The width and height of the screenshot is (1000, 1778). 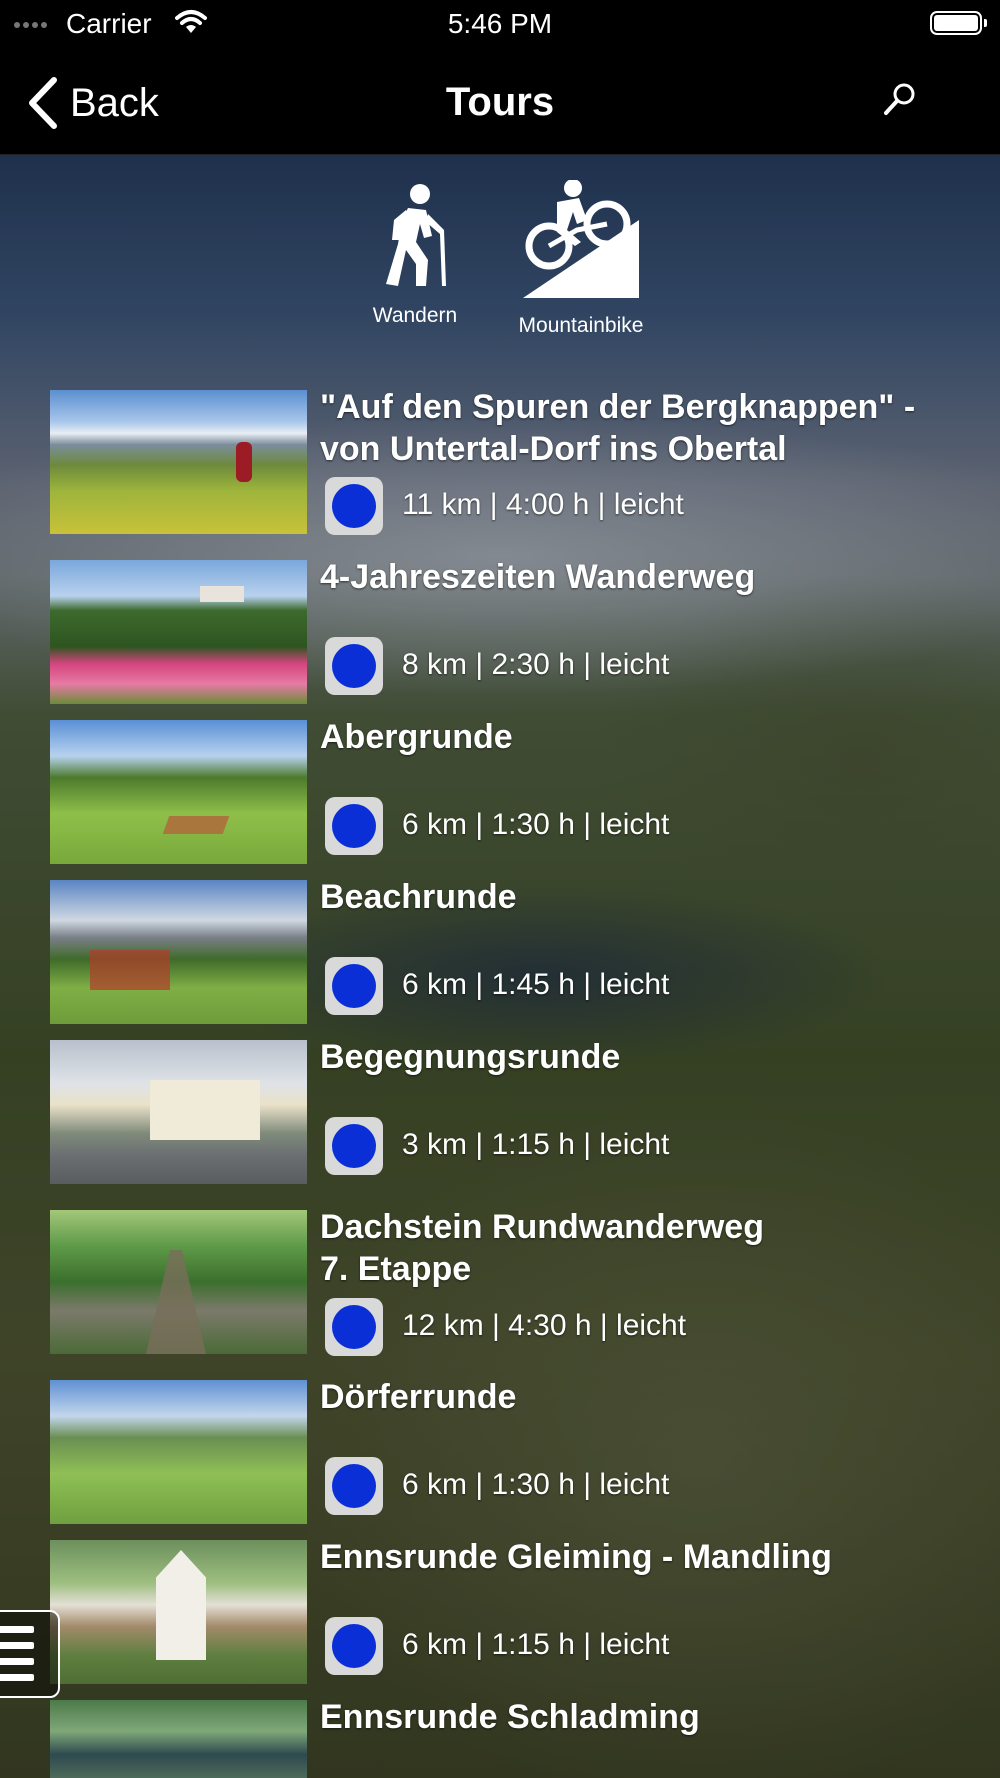 What do you see at coordinates (536, 1644) in the screenshot?
I see `tour-stats: 6 km | 1:15 h | leicht` at bounding box center [536, 1644].